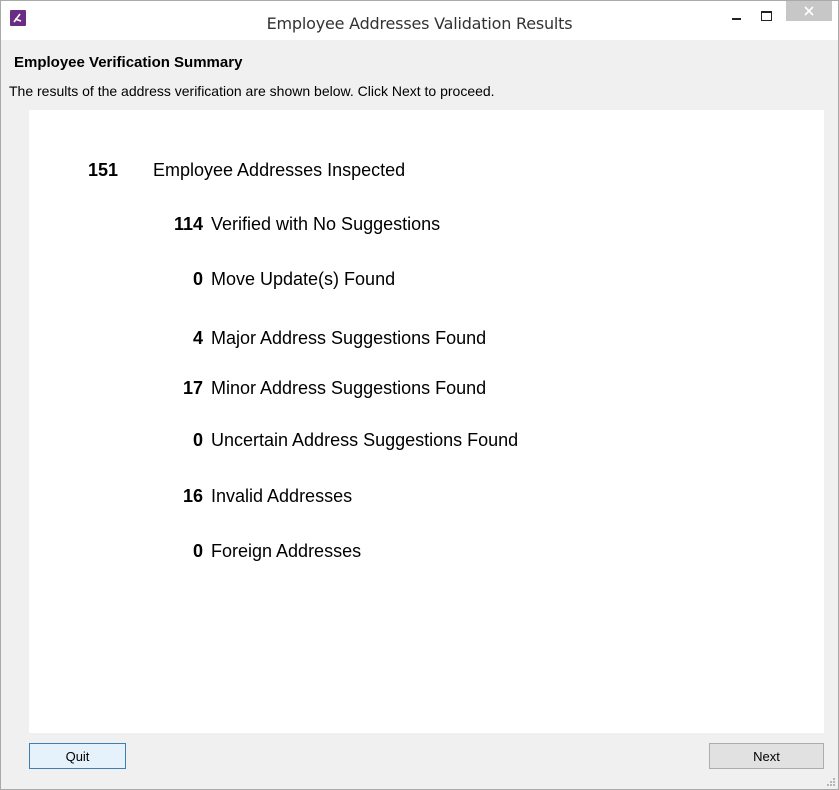 The height and width of the screenshot is (790, 839). I want to click on result-label: Verified with No Suggestions, so click(326, 224).